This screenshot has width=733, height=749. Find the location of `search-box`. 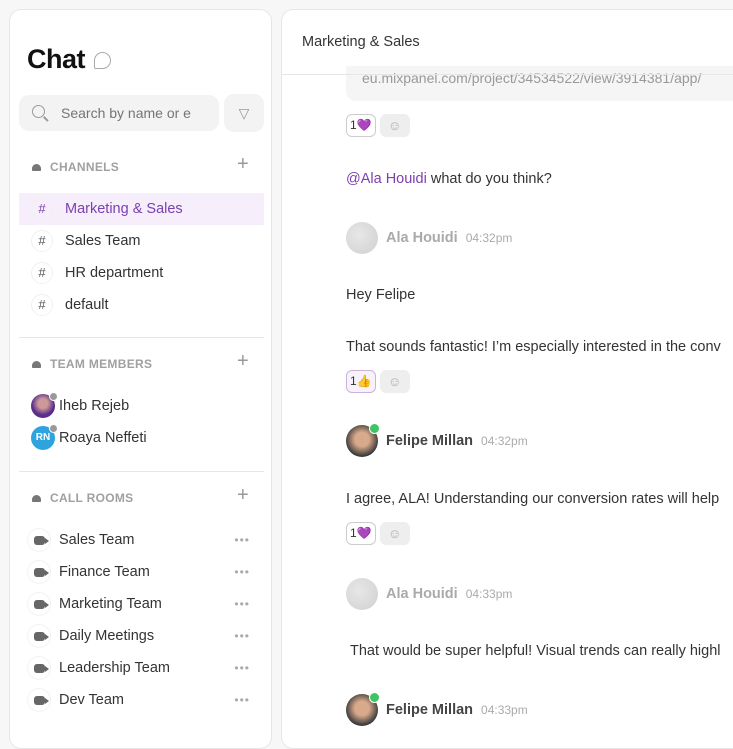

search-box is located at coordinates (119, 113).